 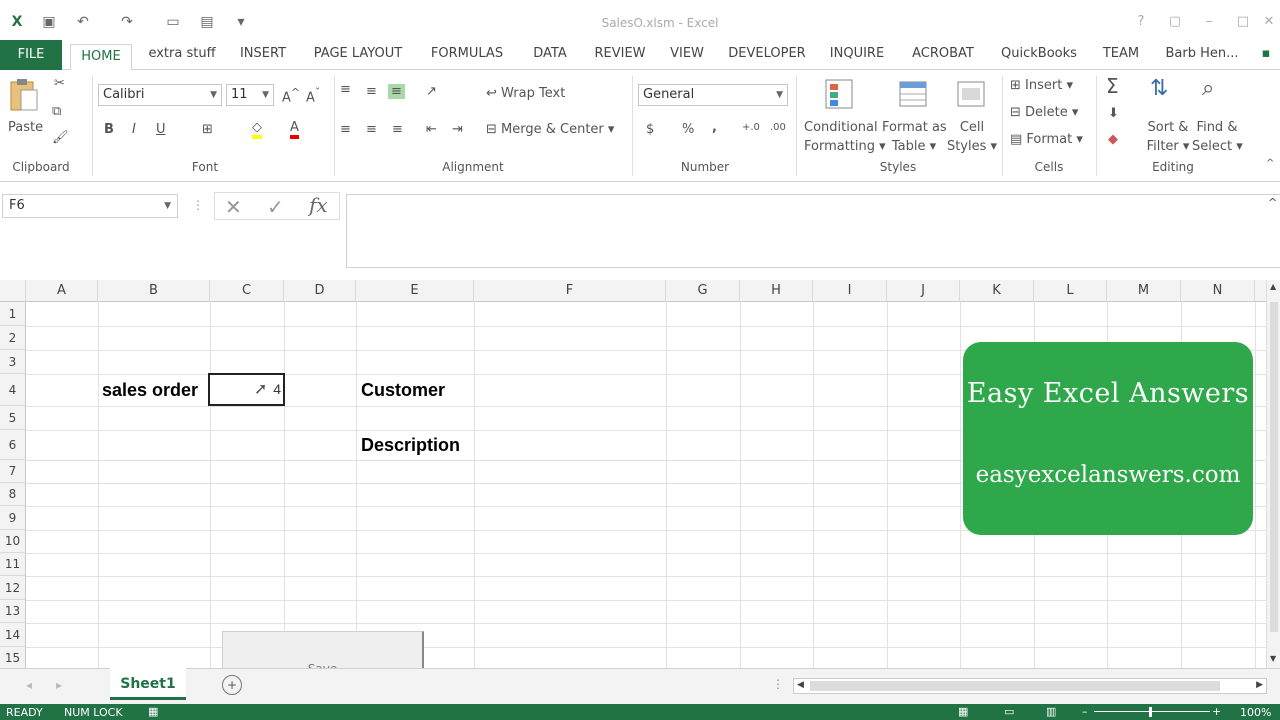 What do you see at coordinates (1144, 291) in the screenshot?
I see `column-header-m: M` at bounding box center [1144, 291].